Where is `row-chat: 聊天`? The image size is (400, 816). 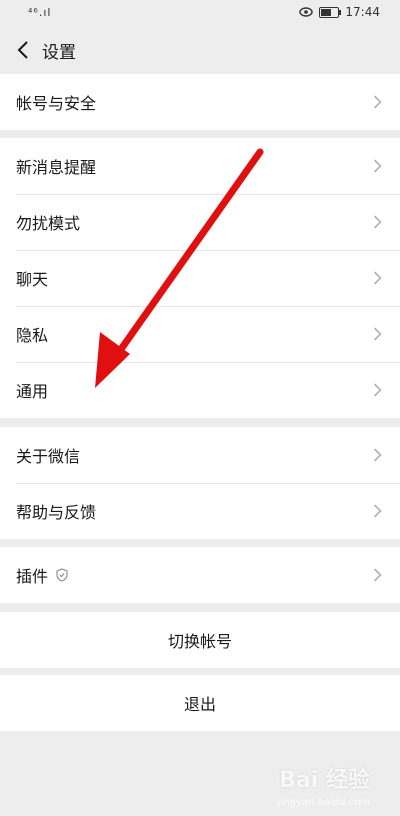 row-chat: 聊天 is located at coordinates (200, 278).